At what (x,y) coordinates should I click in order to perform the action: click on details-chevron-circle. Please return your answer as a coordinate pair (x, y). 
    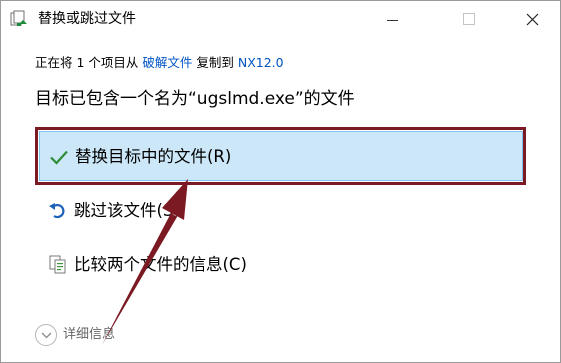
    Looking at the image, I should click on (46, 335).